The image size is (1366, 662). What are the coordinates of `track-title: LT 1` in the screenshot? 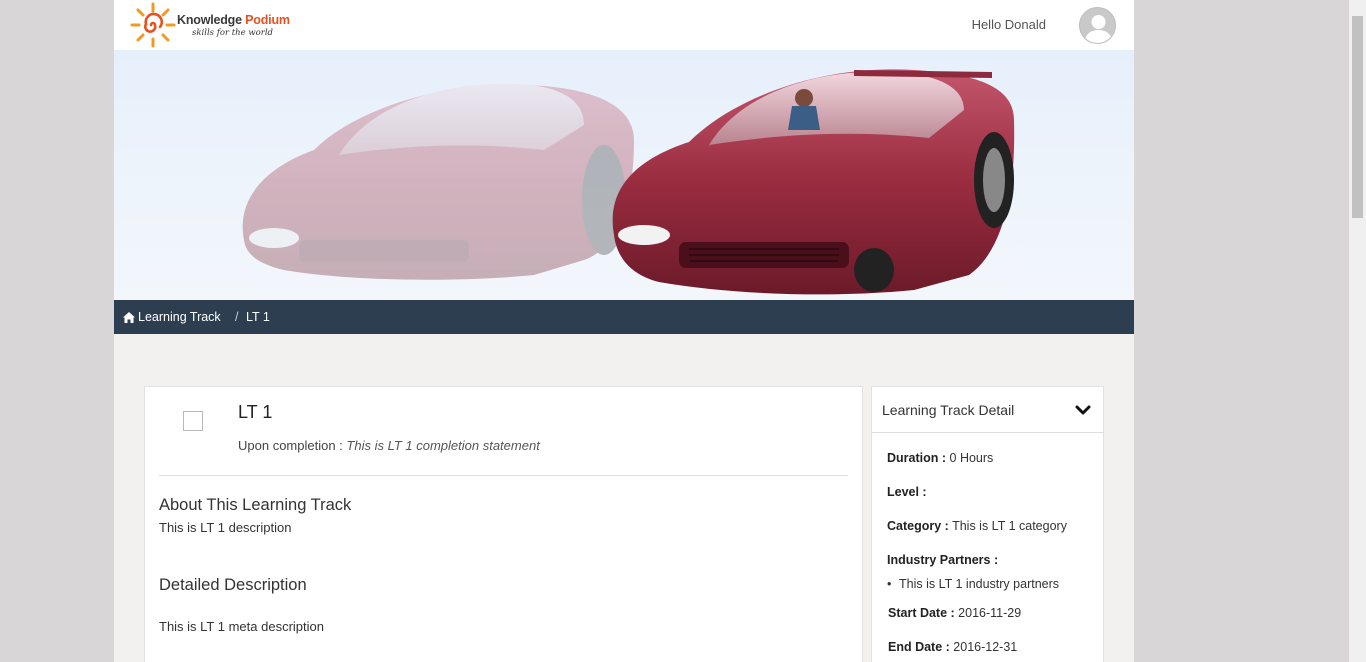 It's located at (255, 412).